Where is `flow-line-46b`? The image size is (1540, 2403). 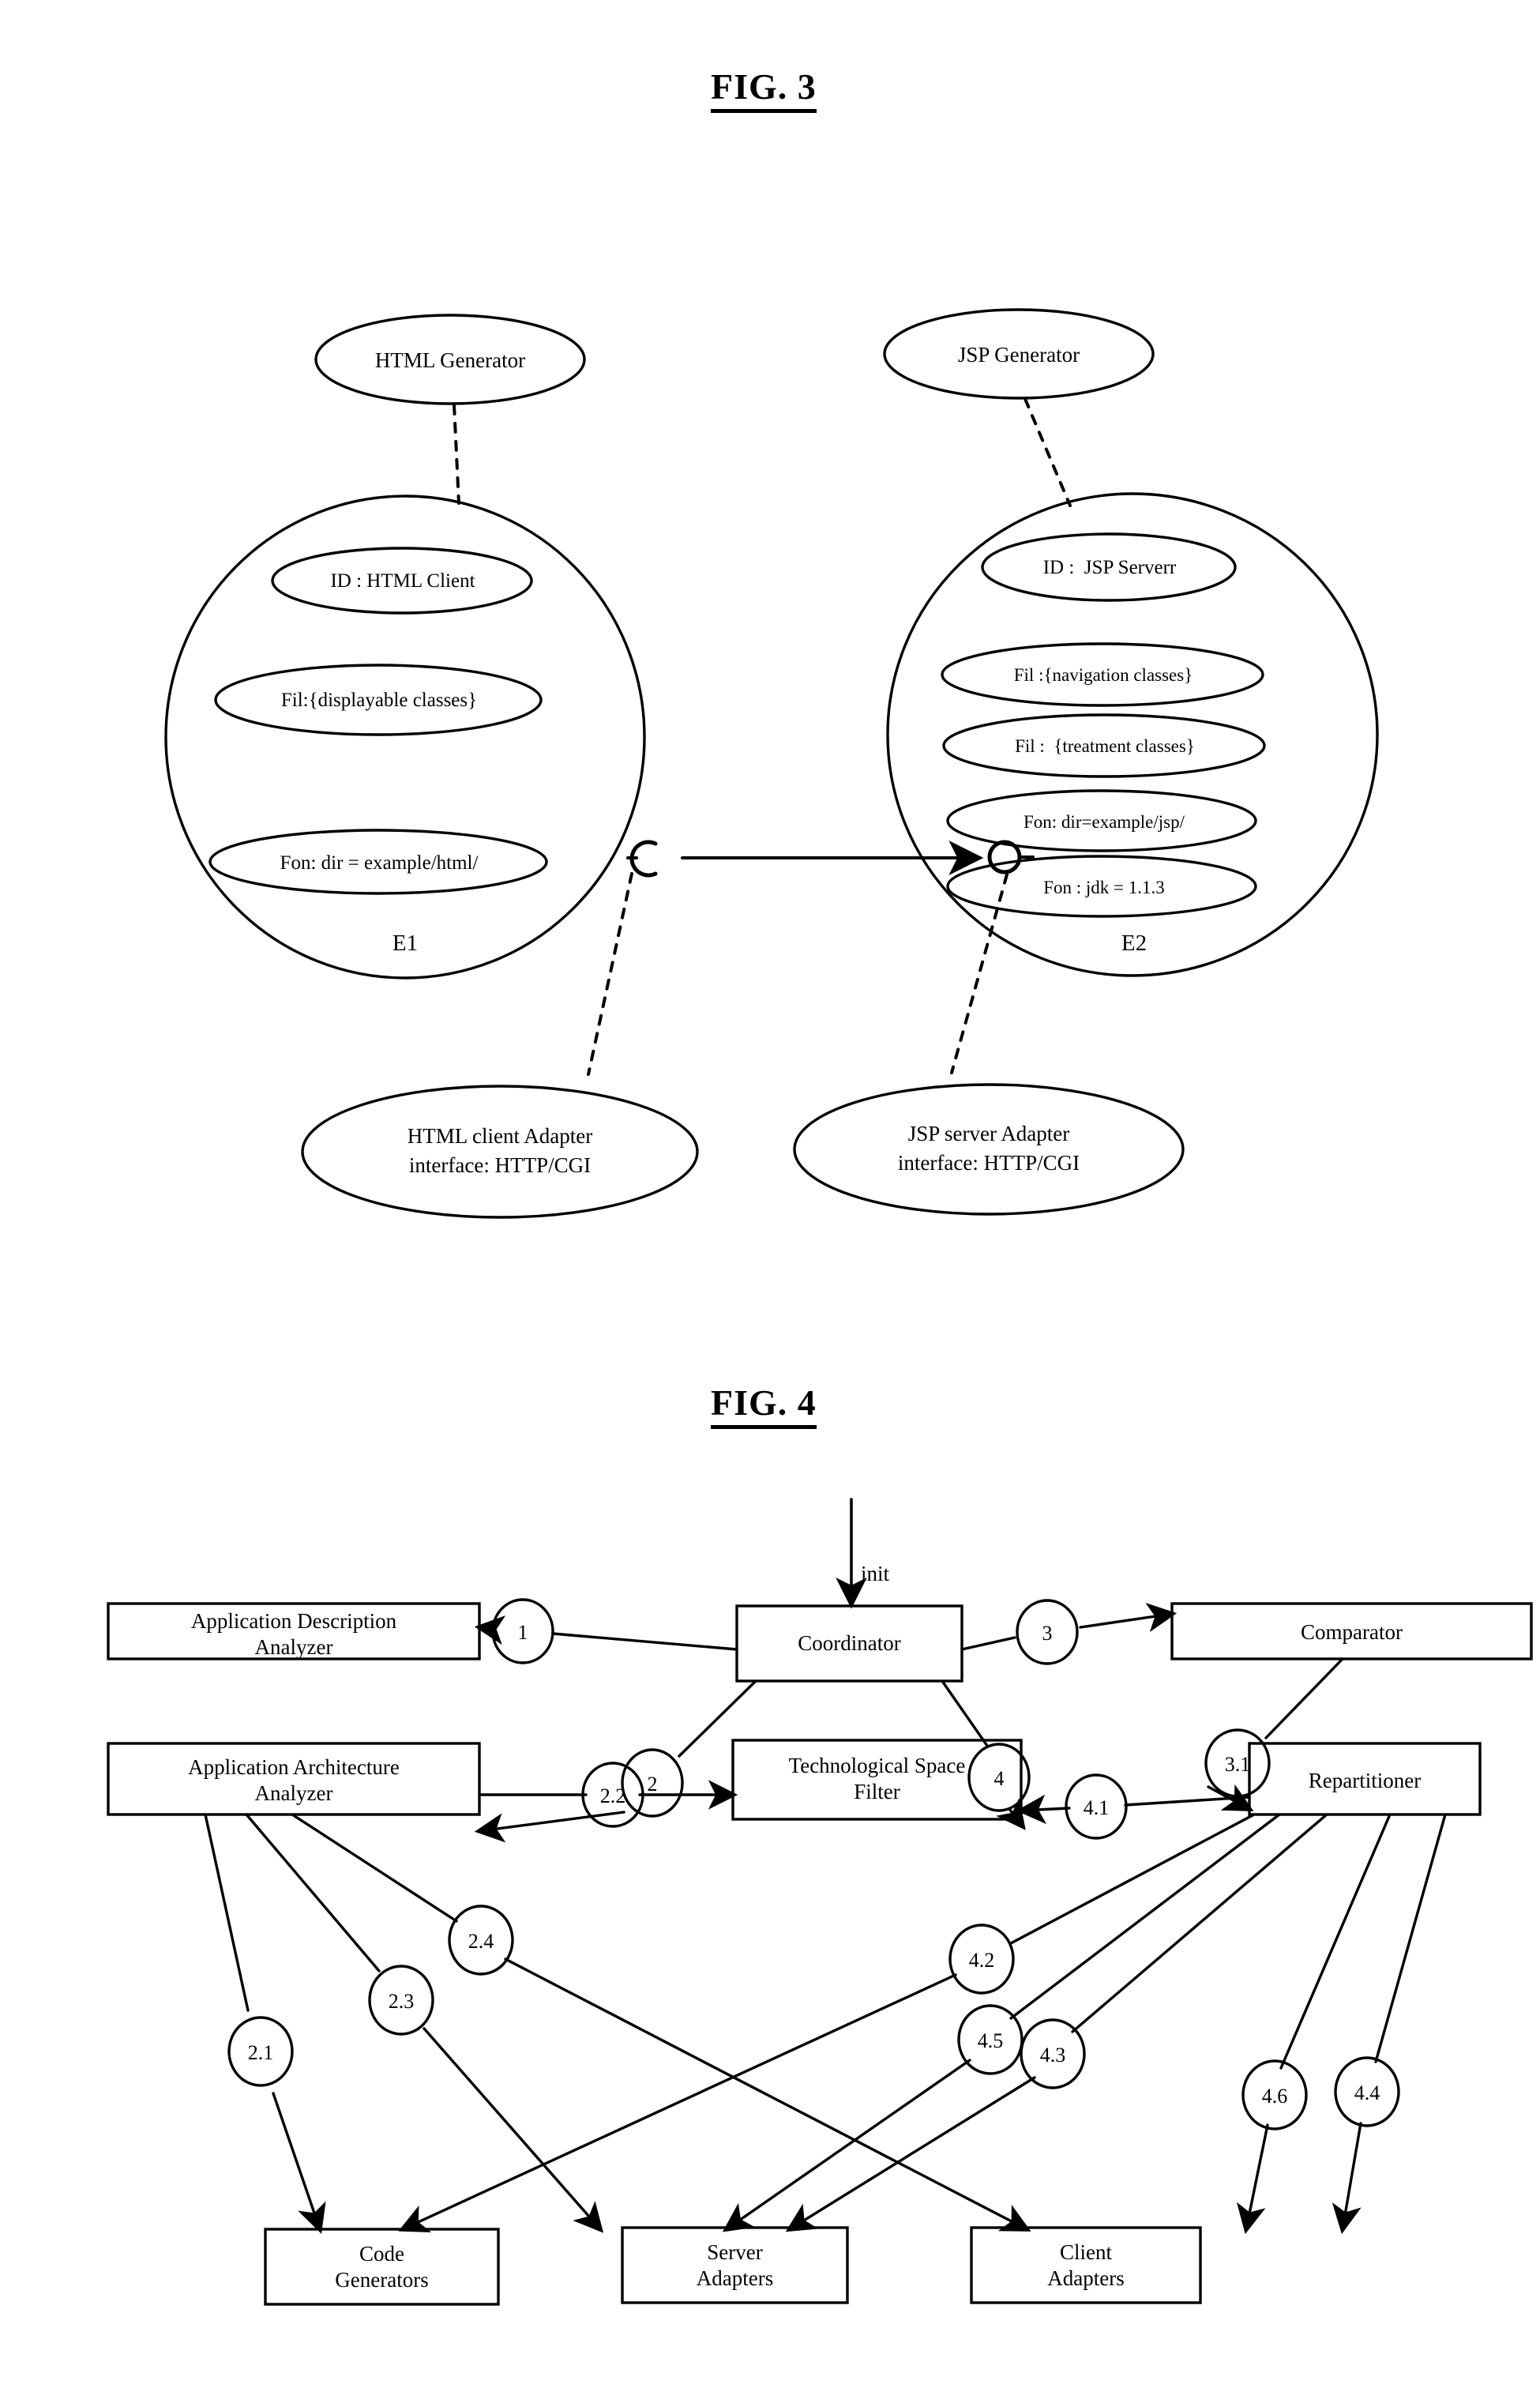
flow-line-46b is located at coordinates (1252, 2179).